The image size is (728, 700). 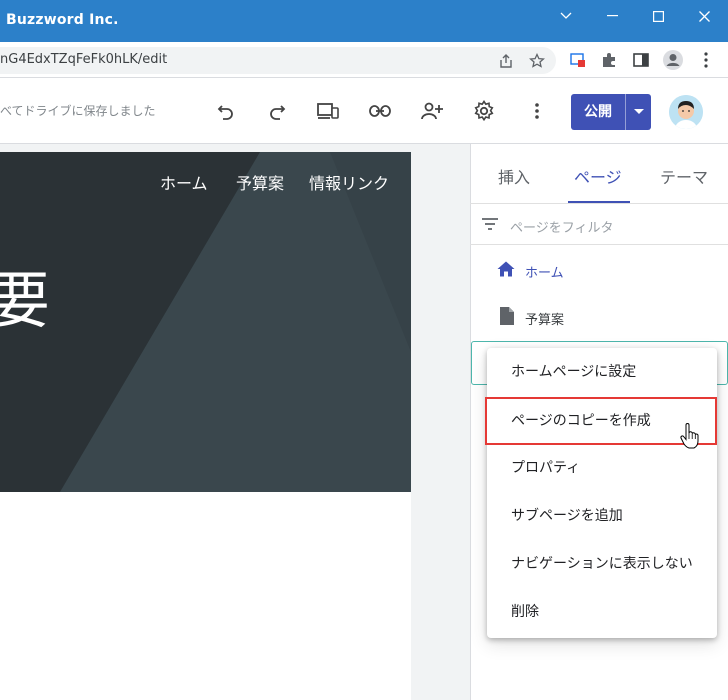 What do you see at coordinates (380, 111) in the screenshot?
I see `link-icon` at bounding box center [380, 111].